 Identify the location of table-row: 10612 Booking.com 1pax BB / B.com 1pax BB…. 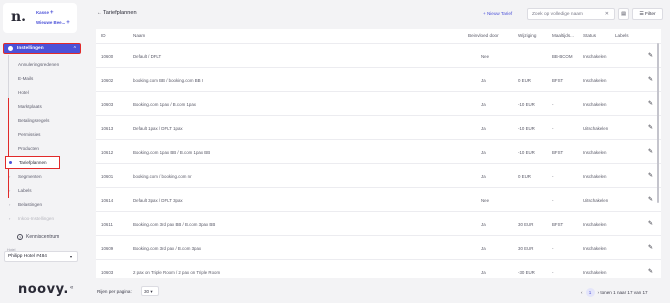
(378, 151).